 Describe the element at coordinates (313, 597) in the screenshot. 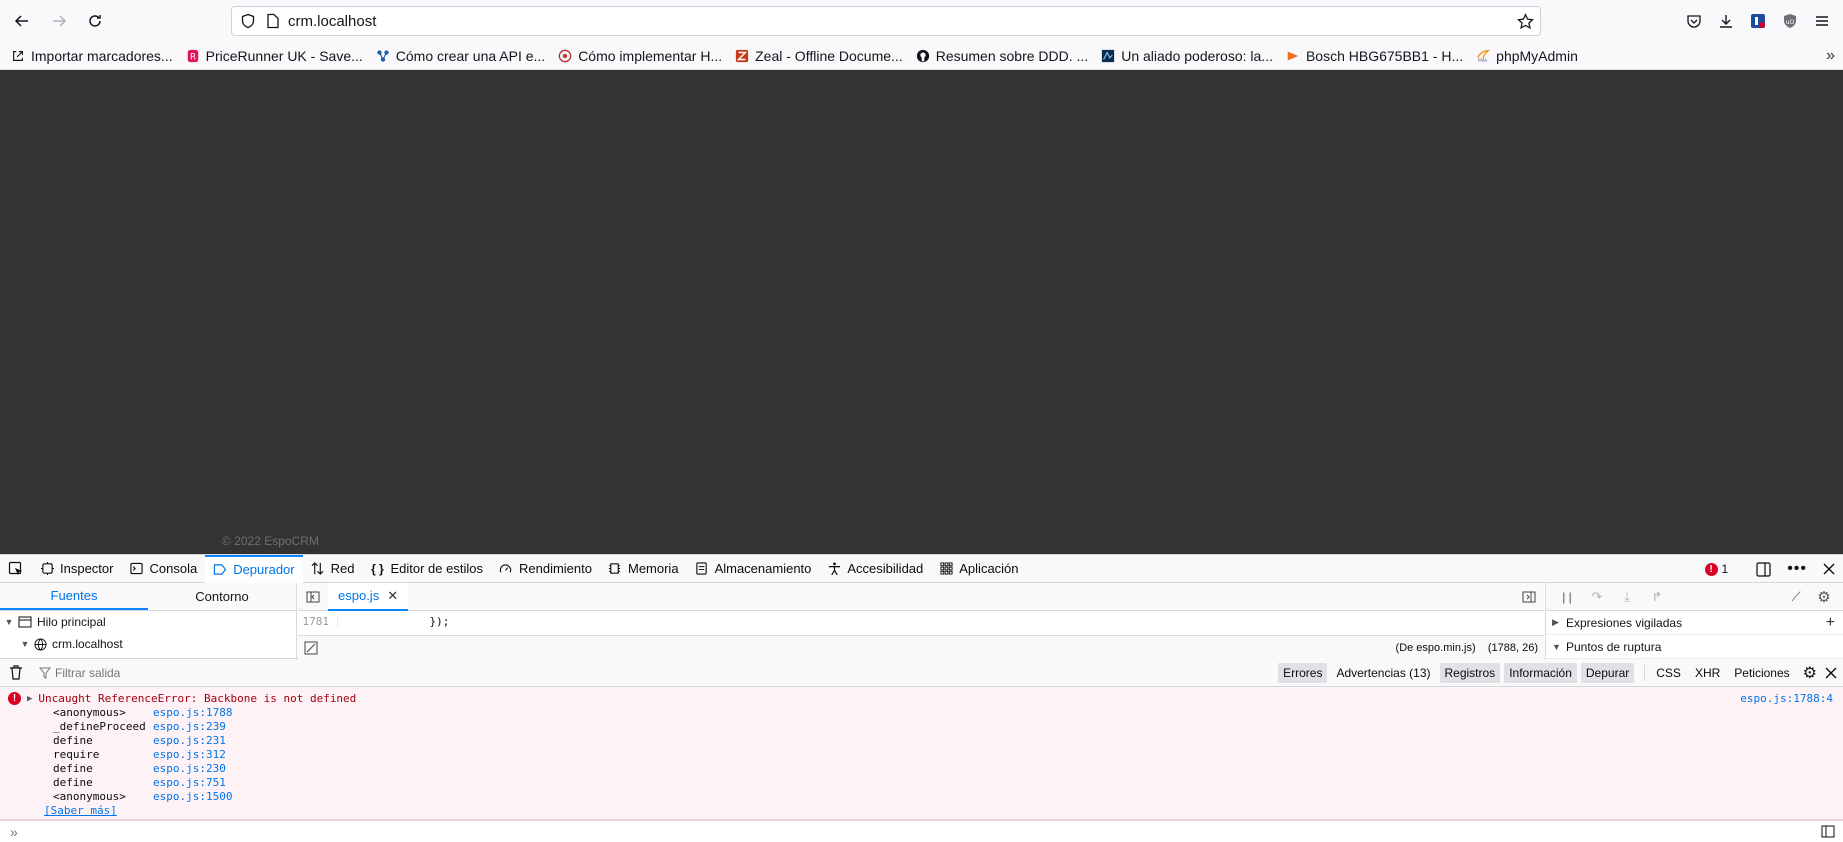

I see `toggle-sources-pane-icon` at that location.